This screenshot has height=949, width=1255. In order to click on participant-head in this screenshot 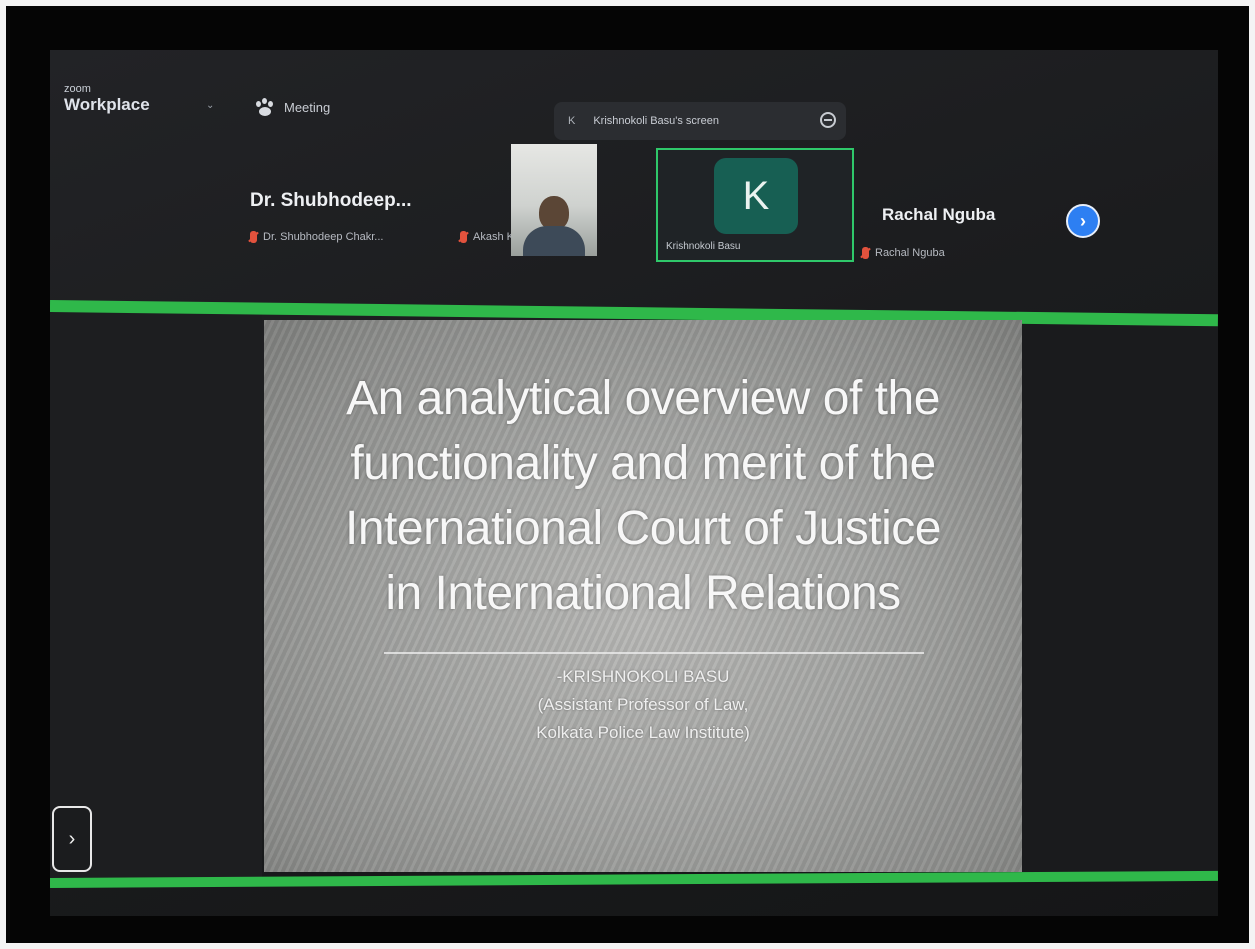, I will do `click(554, 213)`.